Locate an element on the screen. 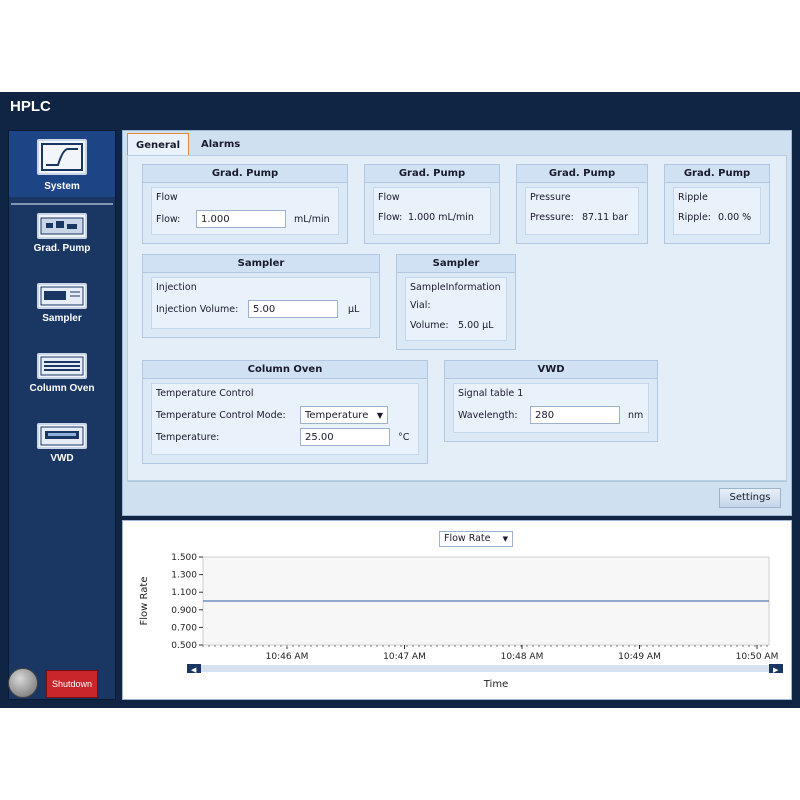  sidebar-item-vwd: VWD is located at coordinates (62, 456).